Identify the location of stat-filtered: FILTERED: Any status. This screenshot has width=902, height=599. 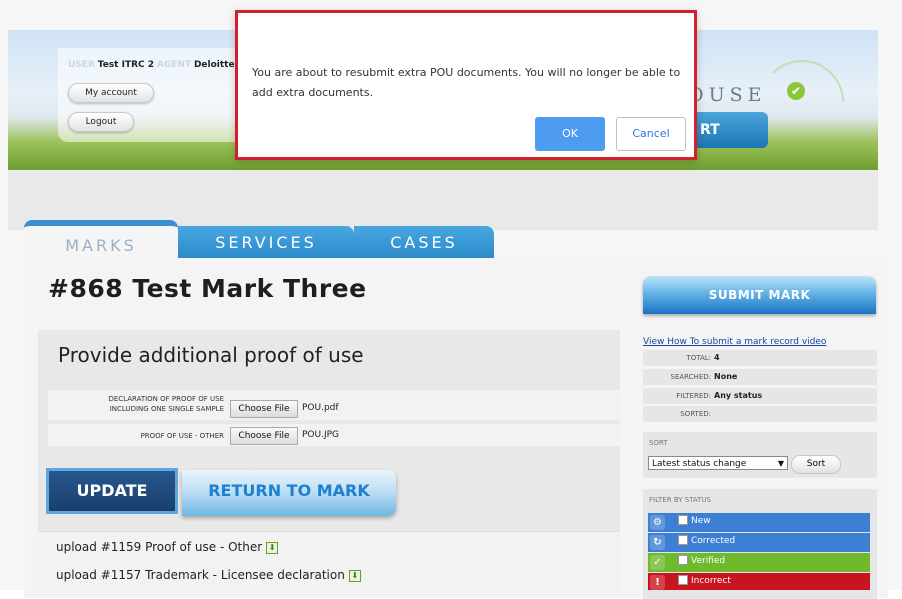
(760, 396).